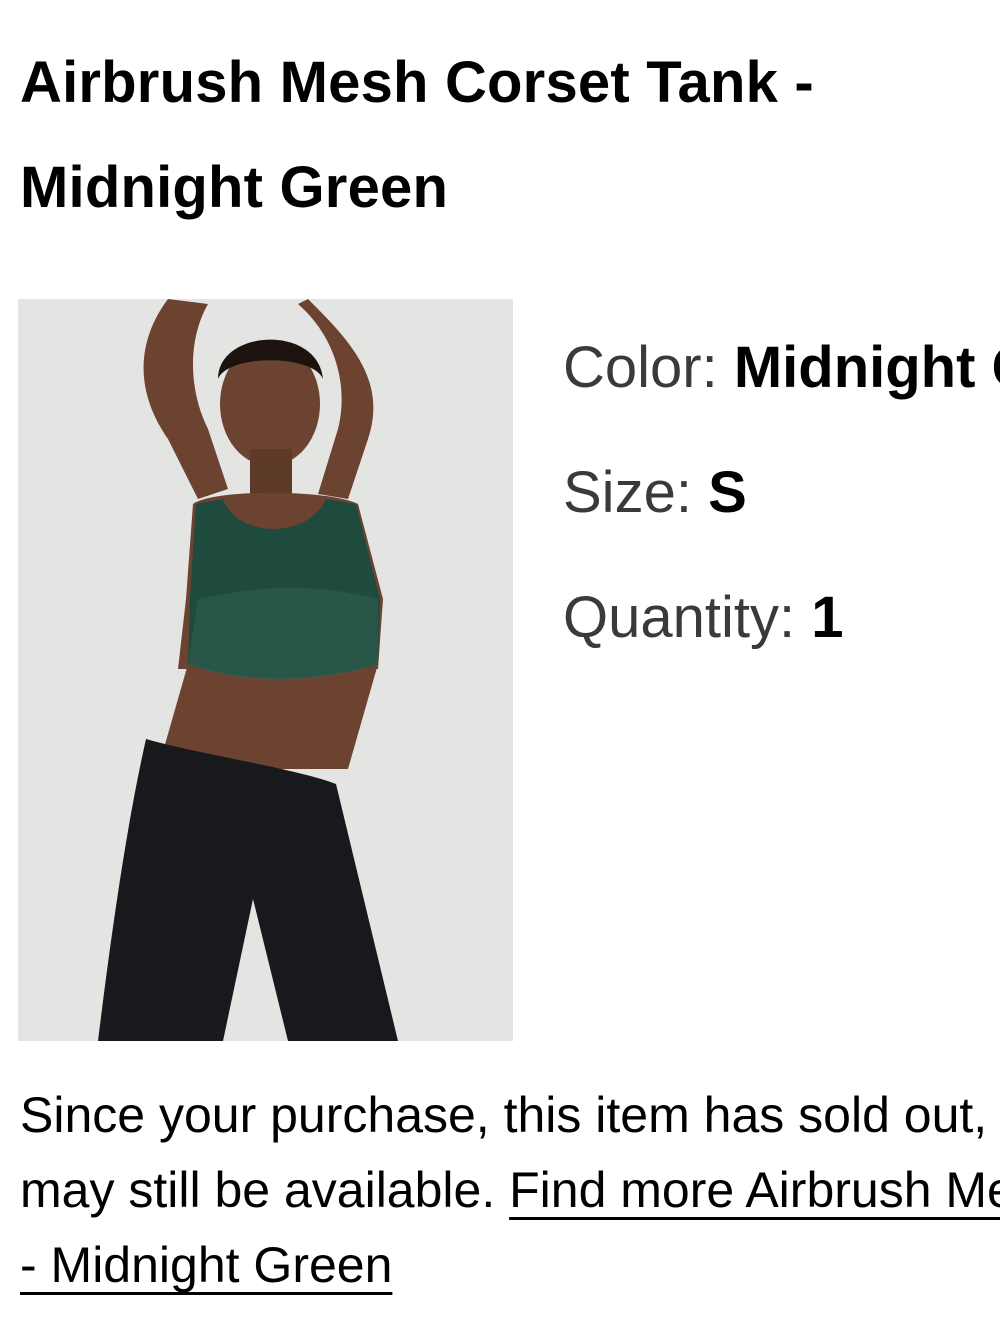 The height and width of the screenshot is (1333, 1000). I want to click on color-attribute: Color: Midnight Green, so click(781, 367).